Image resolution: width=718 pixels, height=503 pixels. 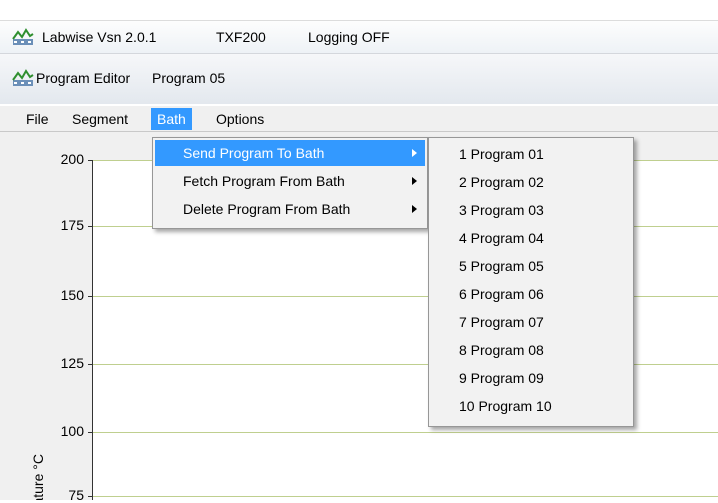 I want to click on submenu-item-program-05: 5 Program 05, so click(x=531, y=266).